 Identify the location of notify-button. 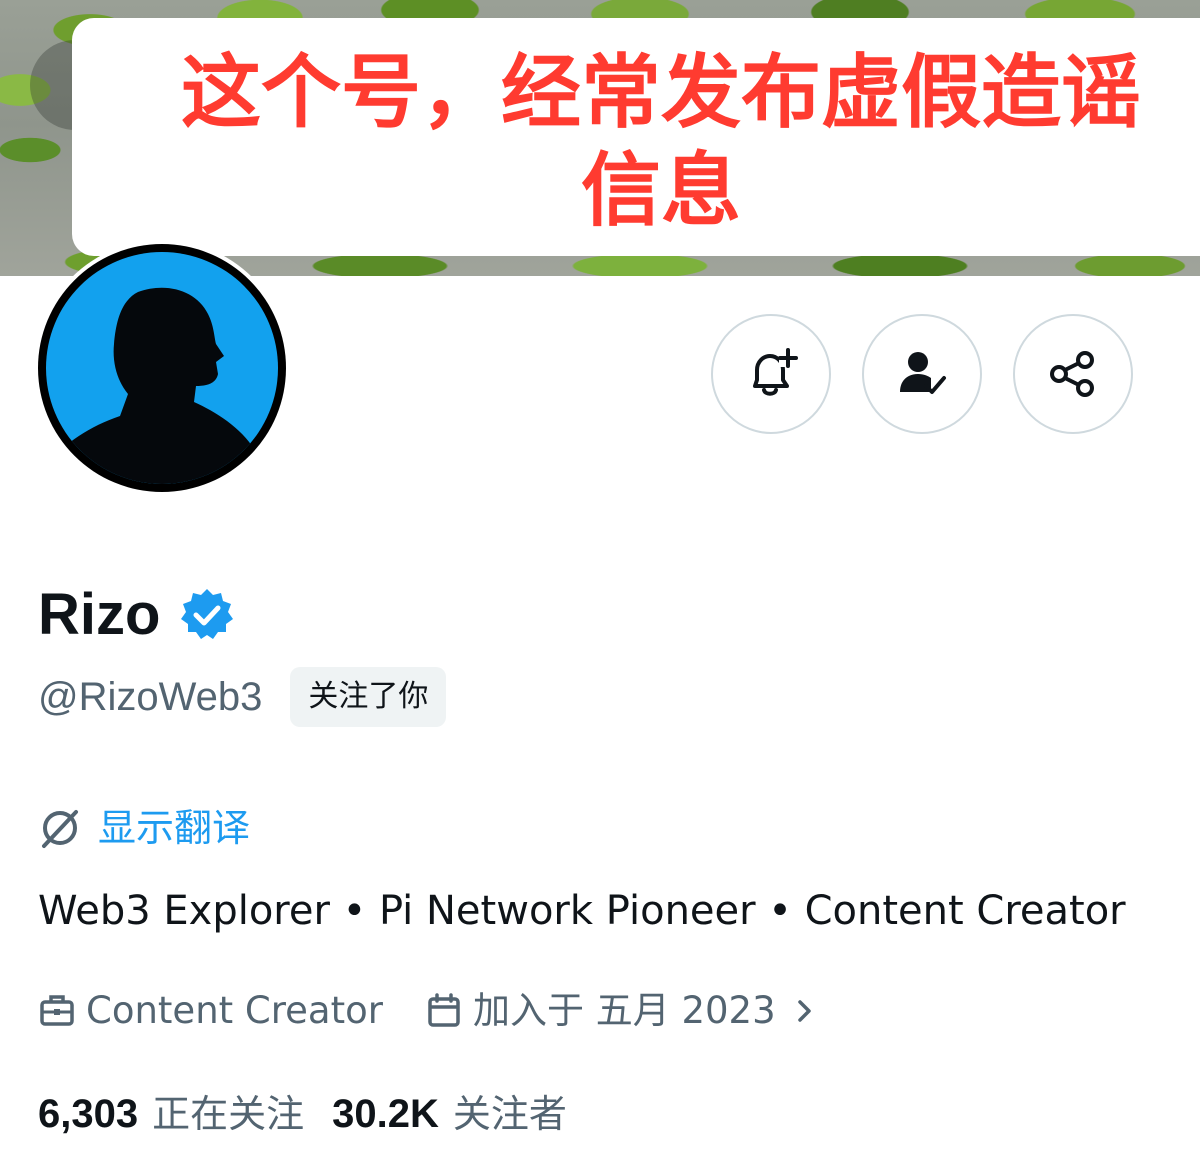
(771, 374).